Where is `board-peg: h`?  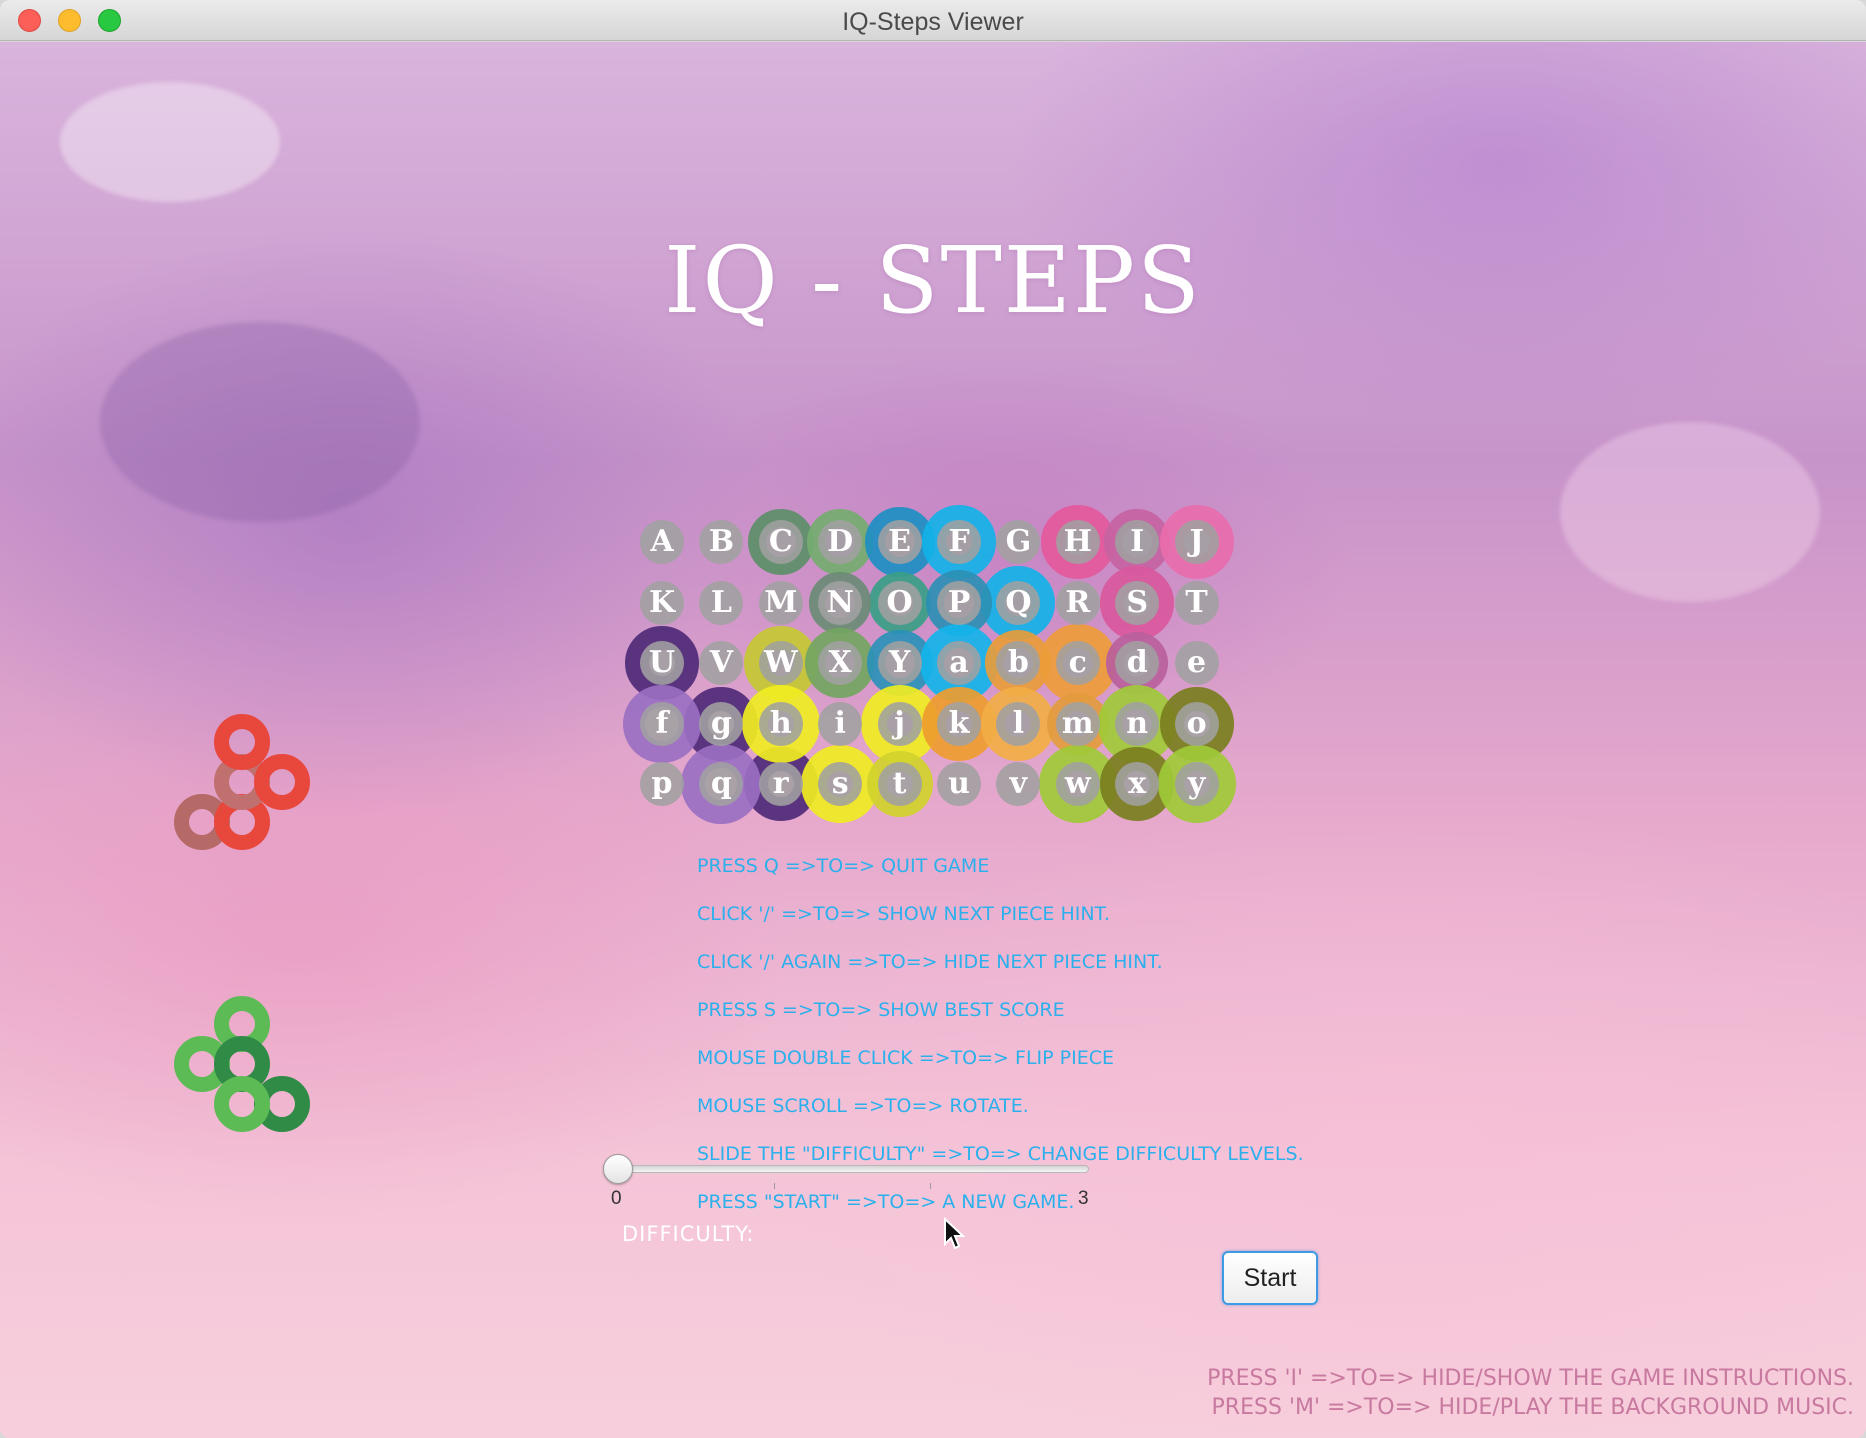
board-peg: h is located at coordinates (780, 723).